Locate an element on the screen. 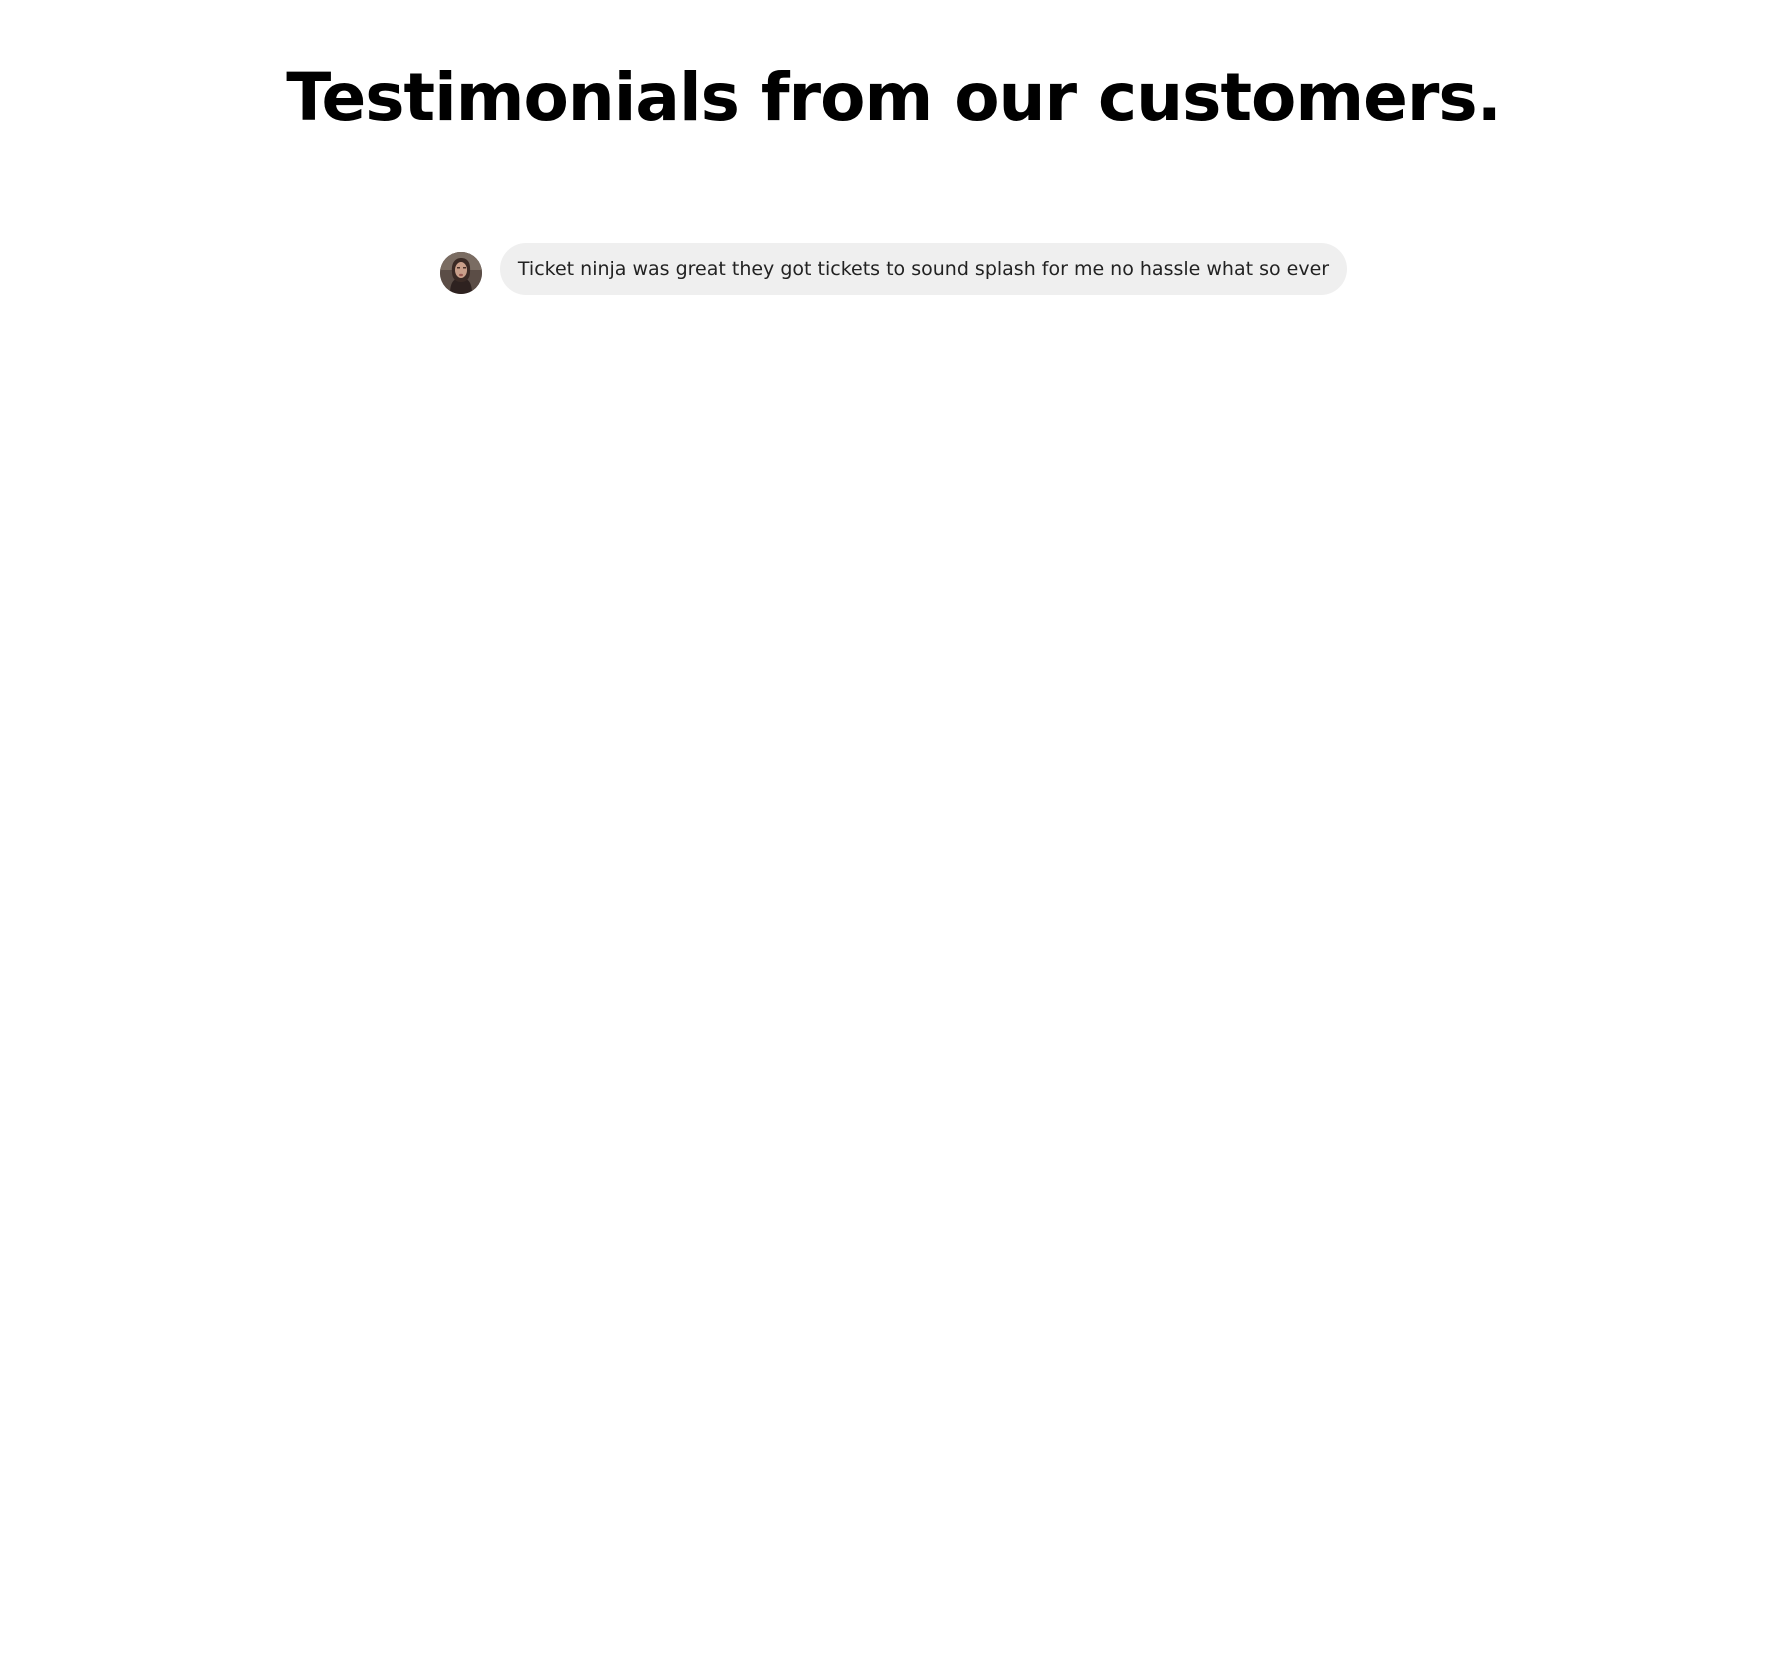 This screenshot has width=1787, height=1661. page-title: Testimonials from our customers. is located at coordinates (894, 97).